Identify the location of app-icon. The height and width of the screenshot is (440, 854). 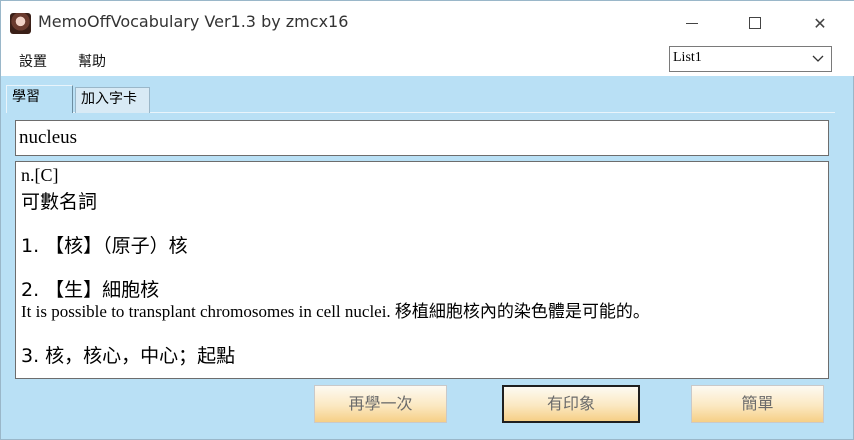
(20, 23).